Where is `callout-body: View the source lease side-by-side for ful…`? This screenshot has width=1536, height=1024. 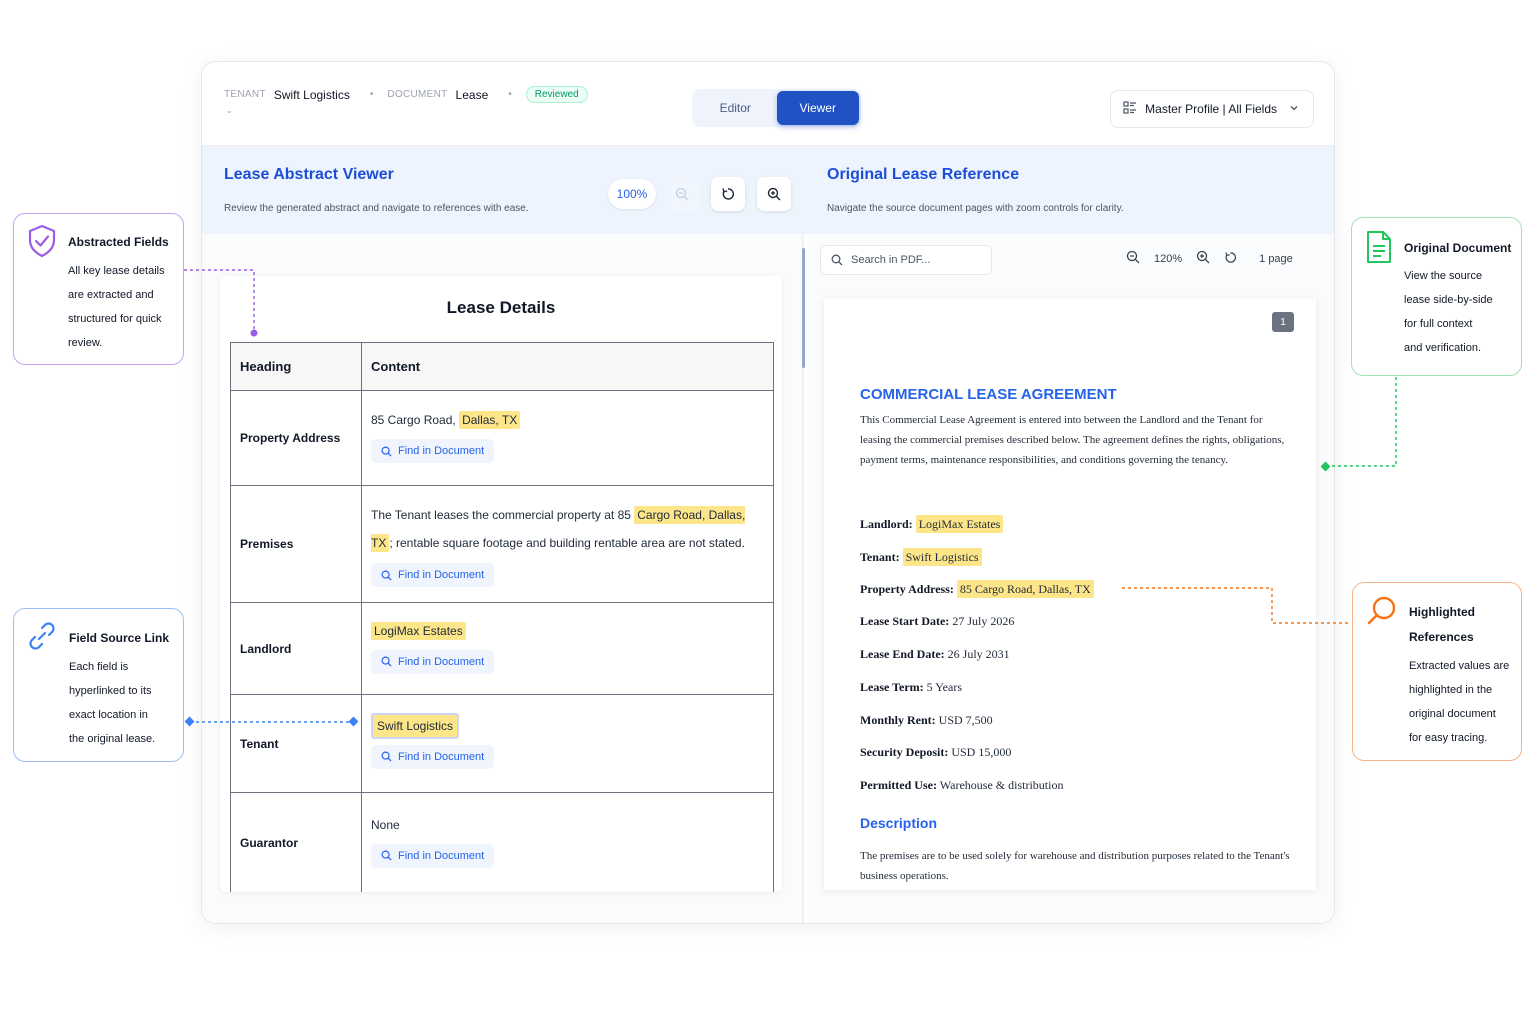 callout-body: View the source lease side-by-side for ful… is located at coordinates (1448, 312).